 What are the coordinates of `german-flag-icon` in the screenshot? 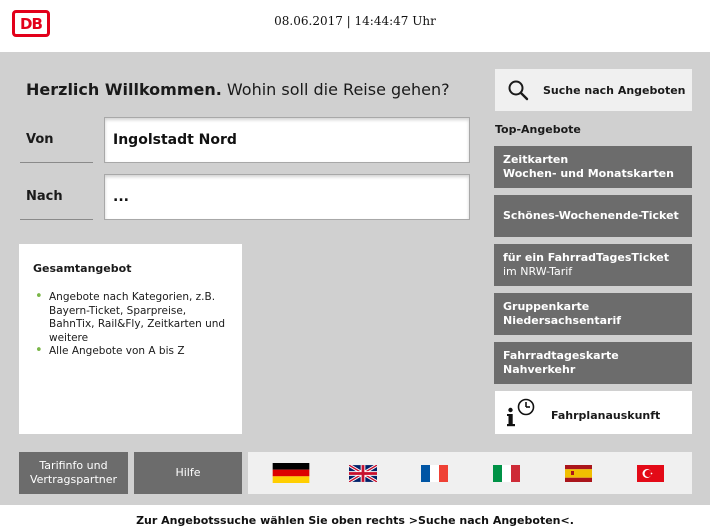 It's located at (291, 473).